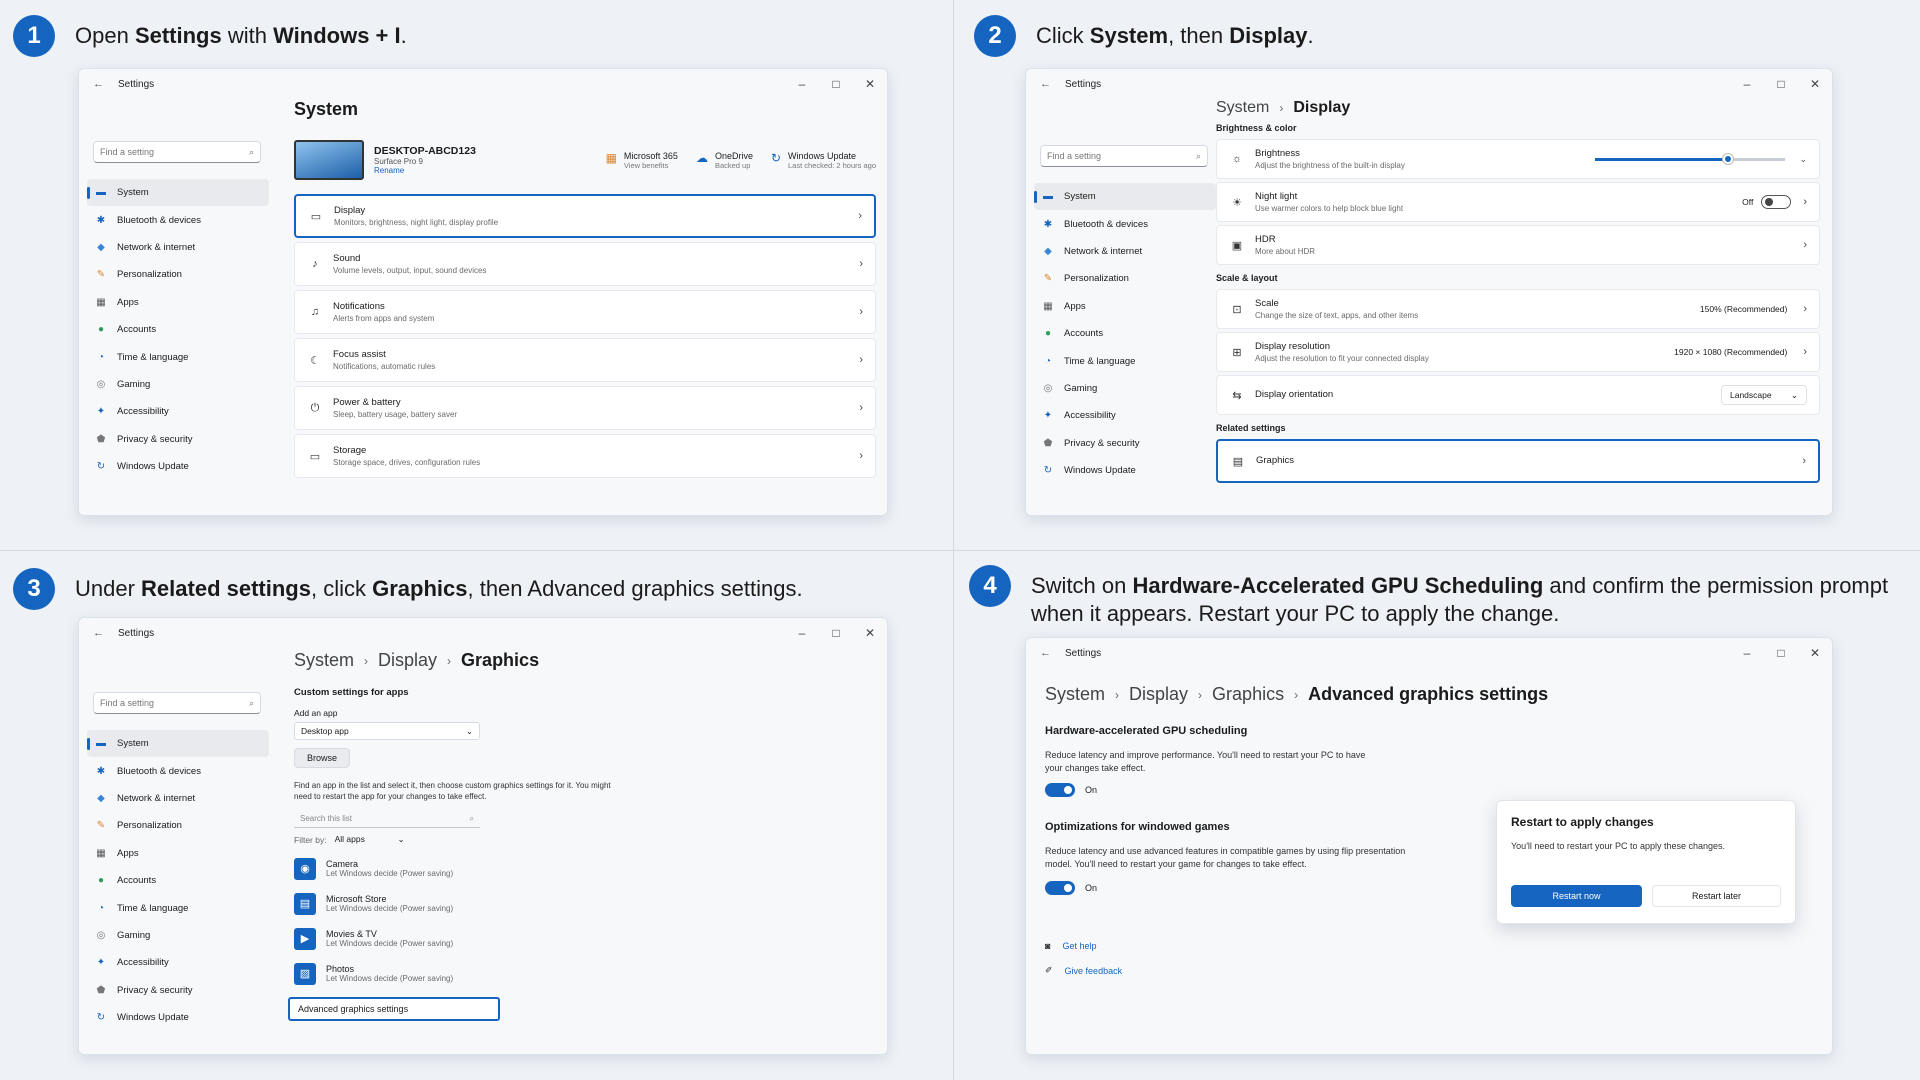 This screenshot has height=1080, width=1920. Describe the element at coordinates (1776, 202) in the screenshot. I see `night-light-toggle` at that location.